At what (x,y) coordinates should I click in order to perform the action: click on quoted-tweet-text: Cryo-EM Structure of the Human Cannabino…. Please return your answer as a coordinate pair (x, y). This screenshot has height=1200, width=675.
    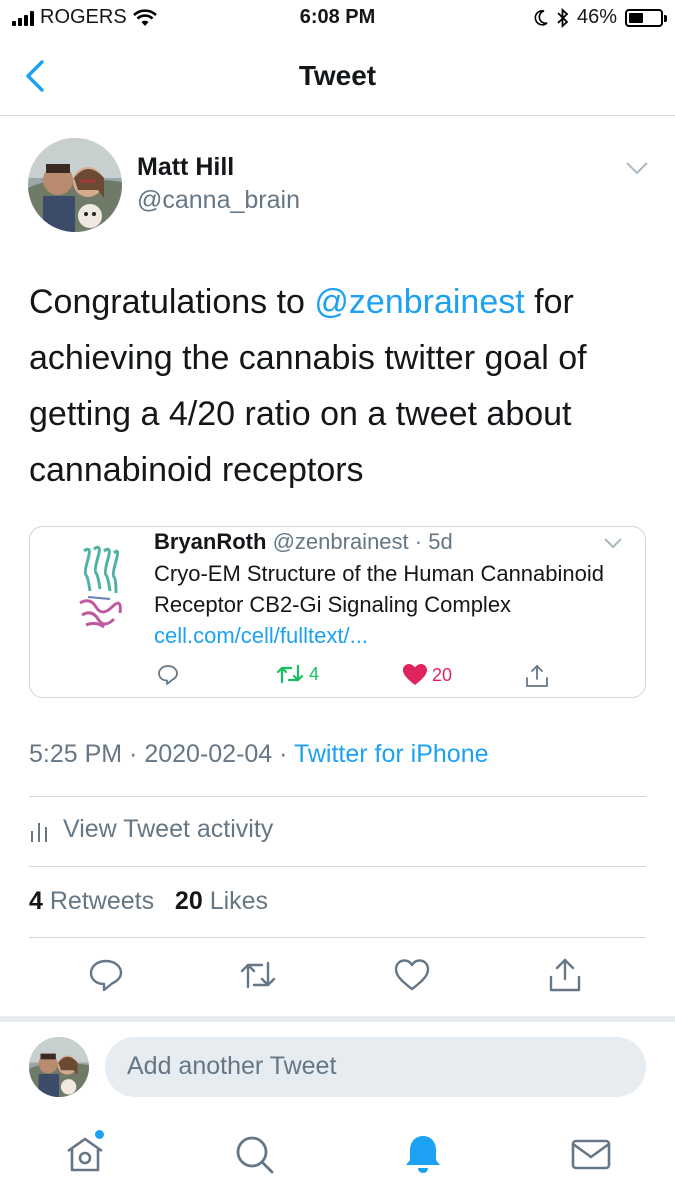
    Looking at the image, I should click on (389, 604).